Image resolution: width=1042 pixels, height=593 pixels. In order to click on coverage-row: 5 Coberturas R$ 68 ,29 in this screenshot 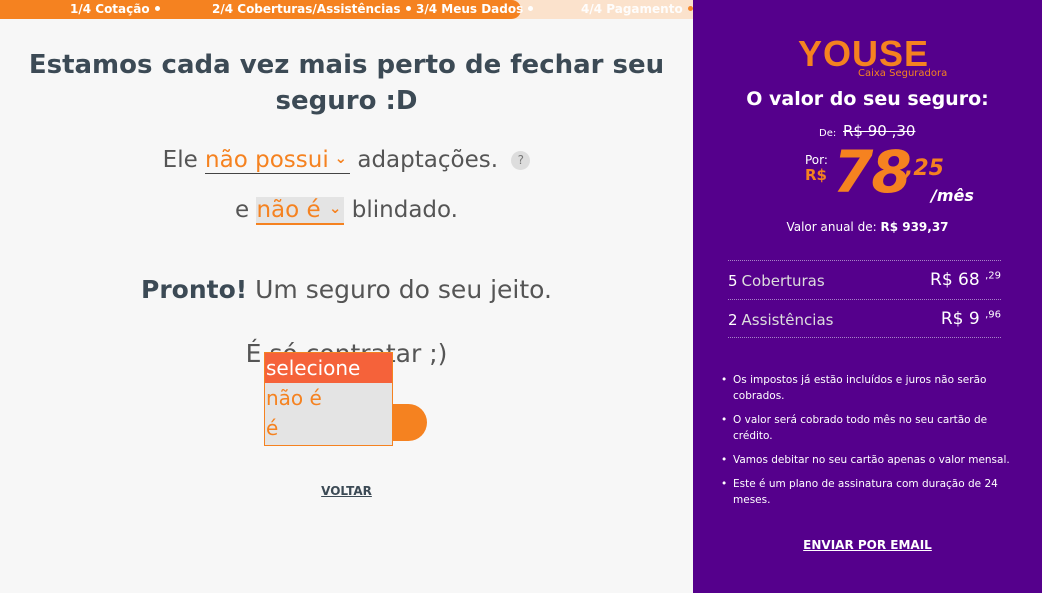, I will do `click(864, 279)`.